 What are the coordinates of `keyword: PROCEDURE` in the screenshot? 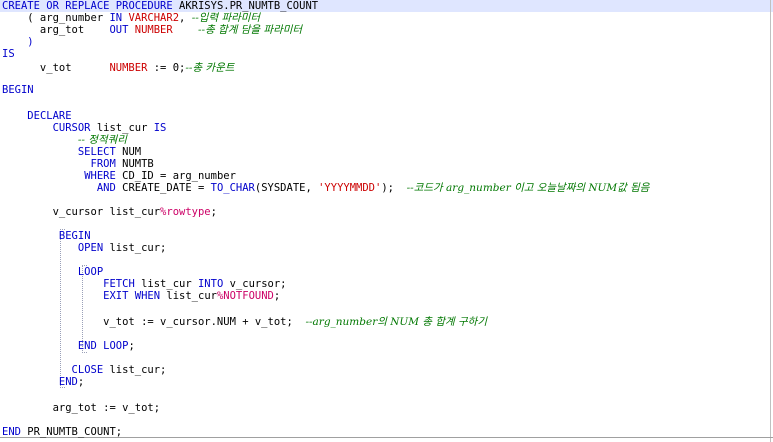 It's located at (144, 6).